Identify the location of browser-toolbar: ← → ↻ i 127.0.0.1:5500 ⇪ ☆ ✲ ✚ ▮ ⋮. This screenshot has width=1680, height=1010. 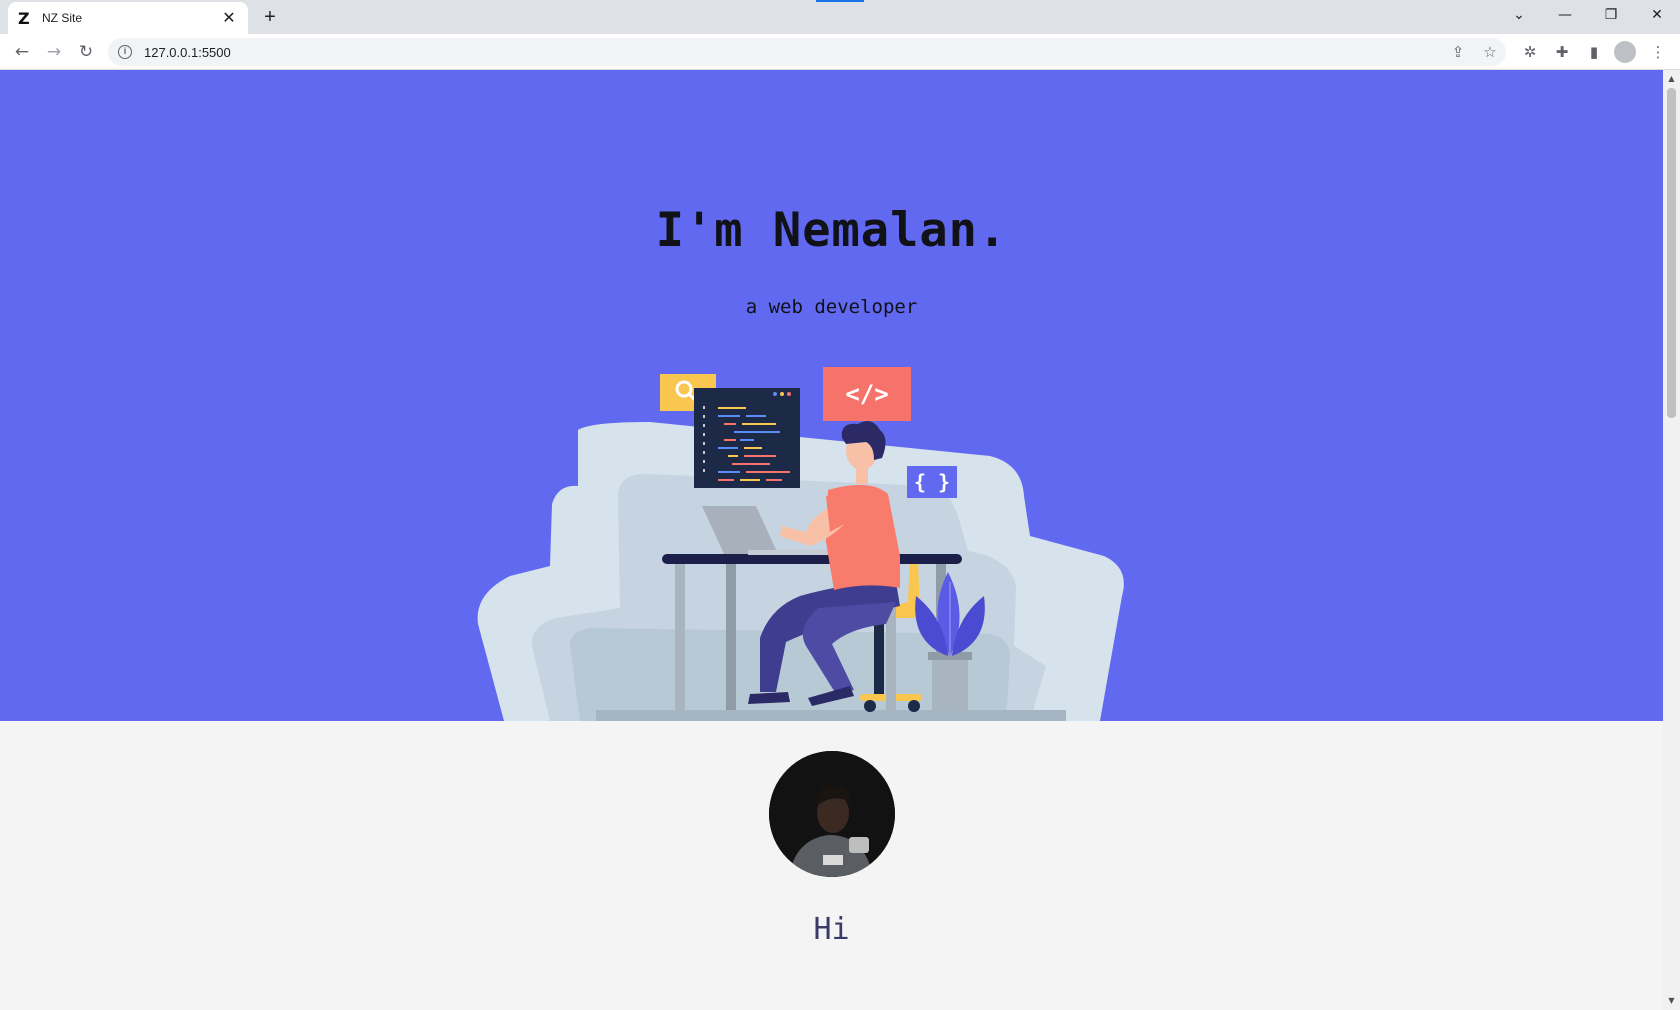
(840, 52).